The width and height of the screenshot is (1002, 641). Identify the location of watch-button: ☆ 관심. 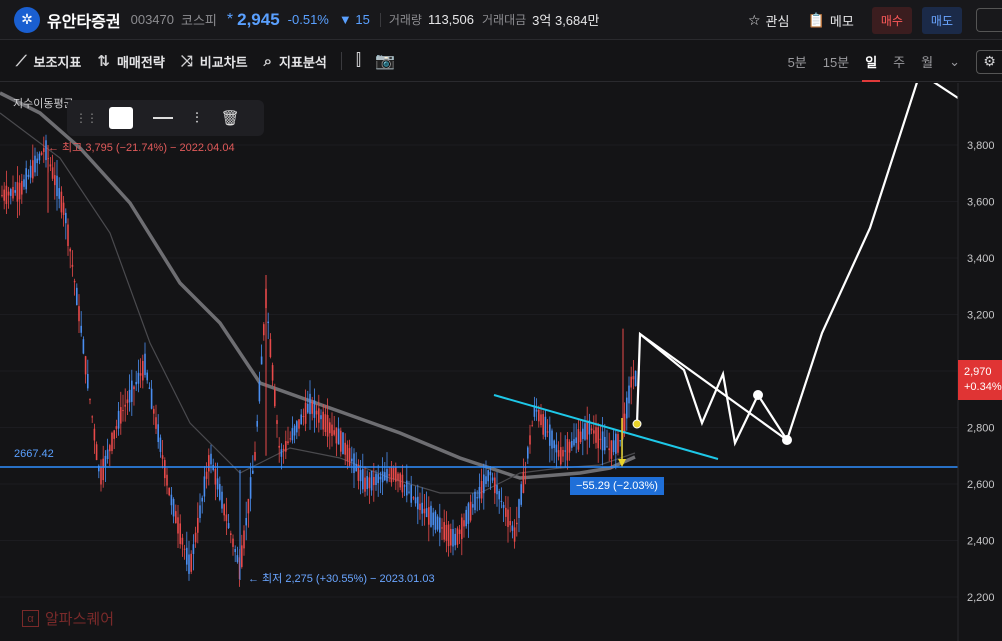
(768, 20).